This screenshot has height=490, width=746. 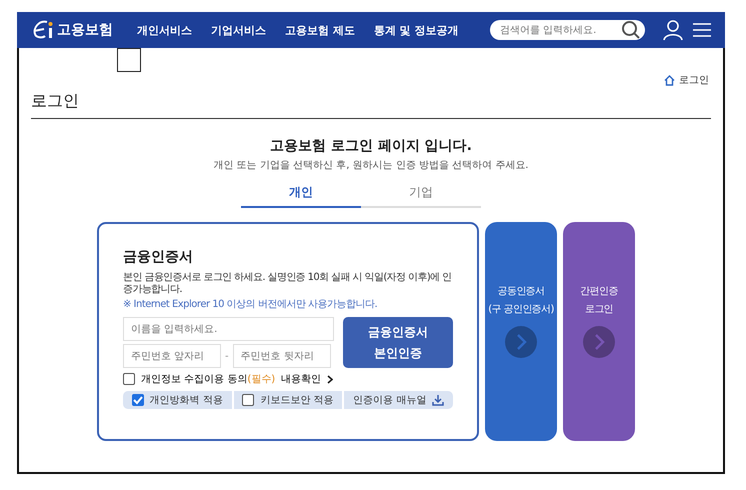 What do you see at coordinates (301, 194) in the screenshot?
I see `tab: 개인` at bounding box center [301, 194].